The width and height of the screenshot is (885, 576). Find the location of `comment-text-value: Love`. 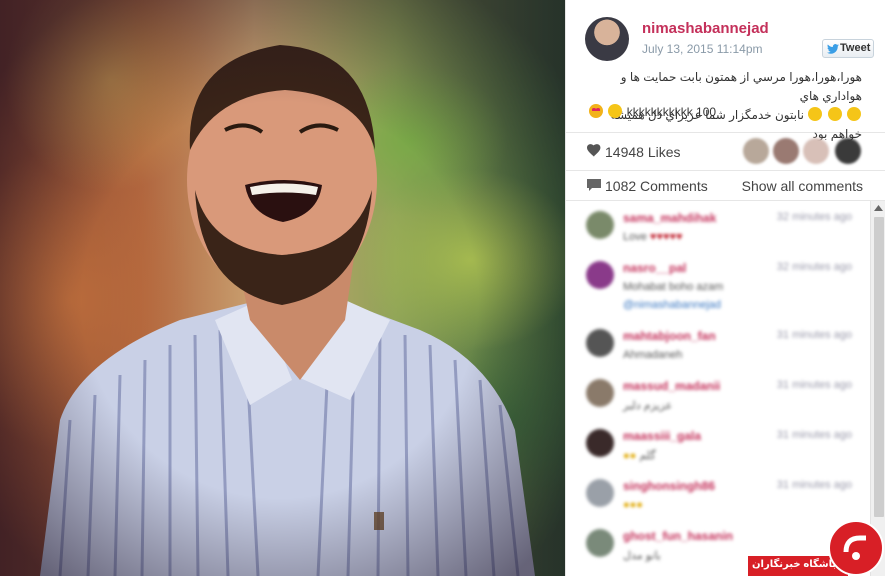

comment-text-value: Love is located at coordinates (635, 237).